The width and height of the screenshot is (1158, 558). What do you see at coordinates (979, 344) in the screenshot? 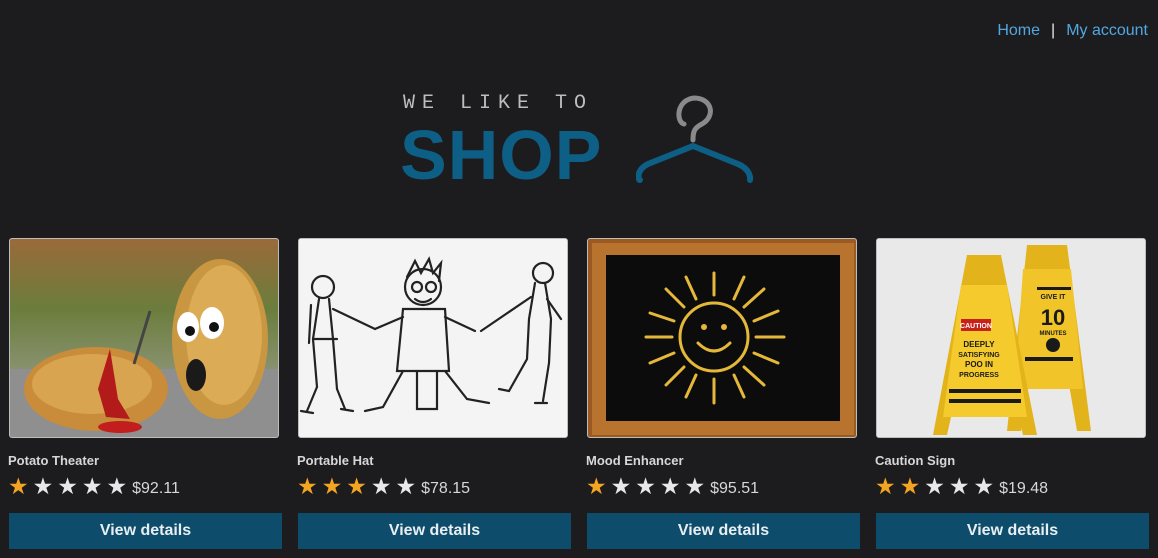
I see `sign-line: DEEPLY` at bounding box center [979, 344].